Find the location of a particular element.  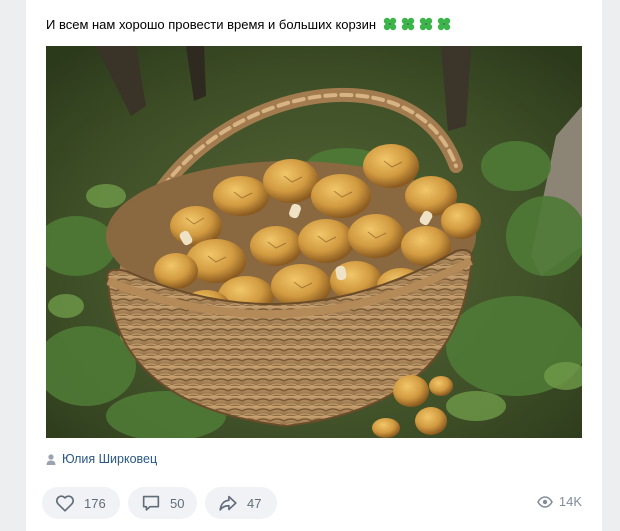

view-count: 14K is located at coordinates (570, 501).